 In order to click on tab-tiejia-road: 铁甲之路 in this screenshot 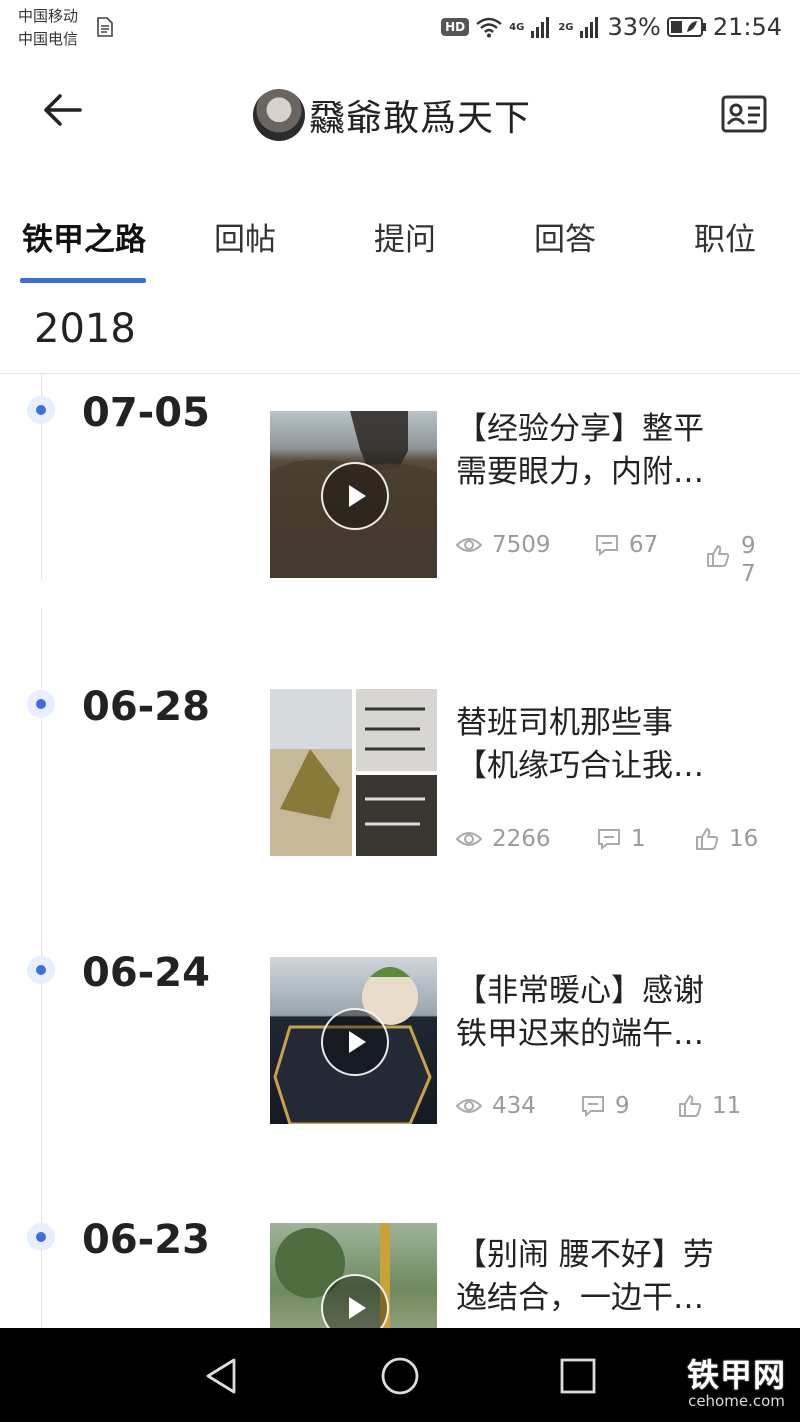, I will do `click(84, 236)`.